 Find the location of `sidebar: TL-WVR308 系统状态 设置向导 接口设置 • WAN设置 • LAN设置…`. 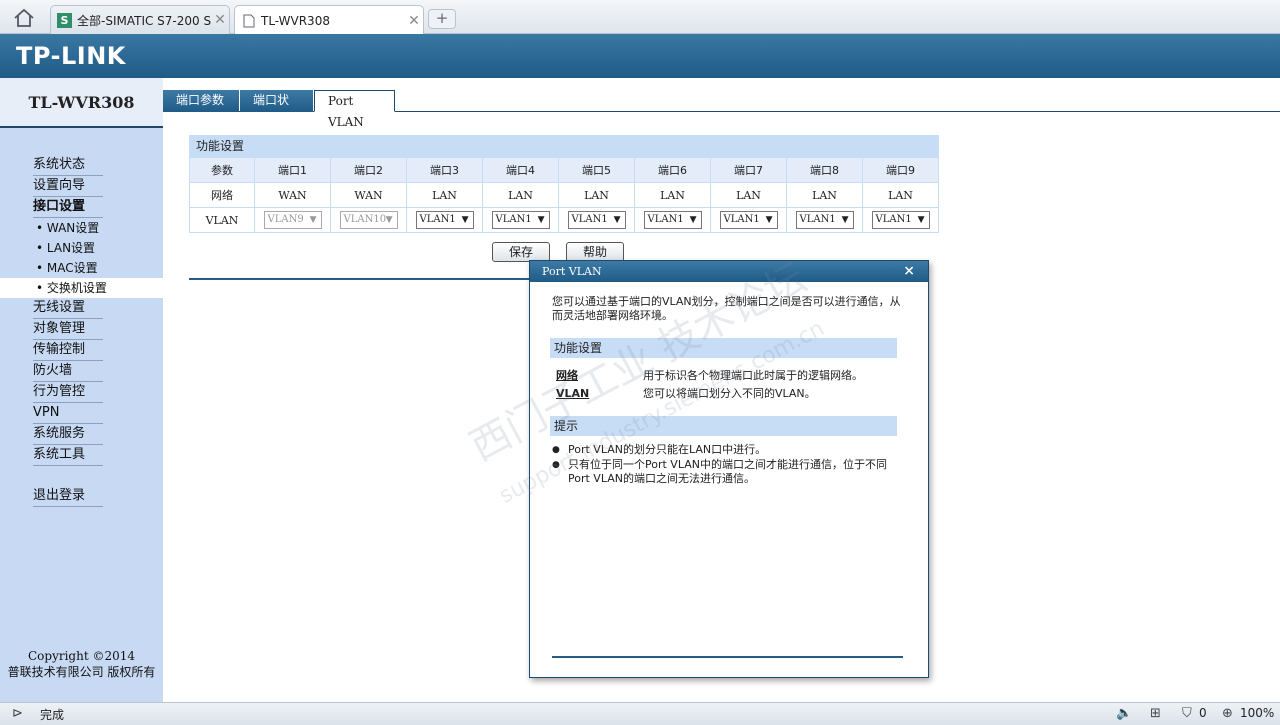

sidebar: TL-WVR308 系统状态 设置向导 接口设置 • WAN设置 • LAN设置… is located at coordinates (81, 390).